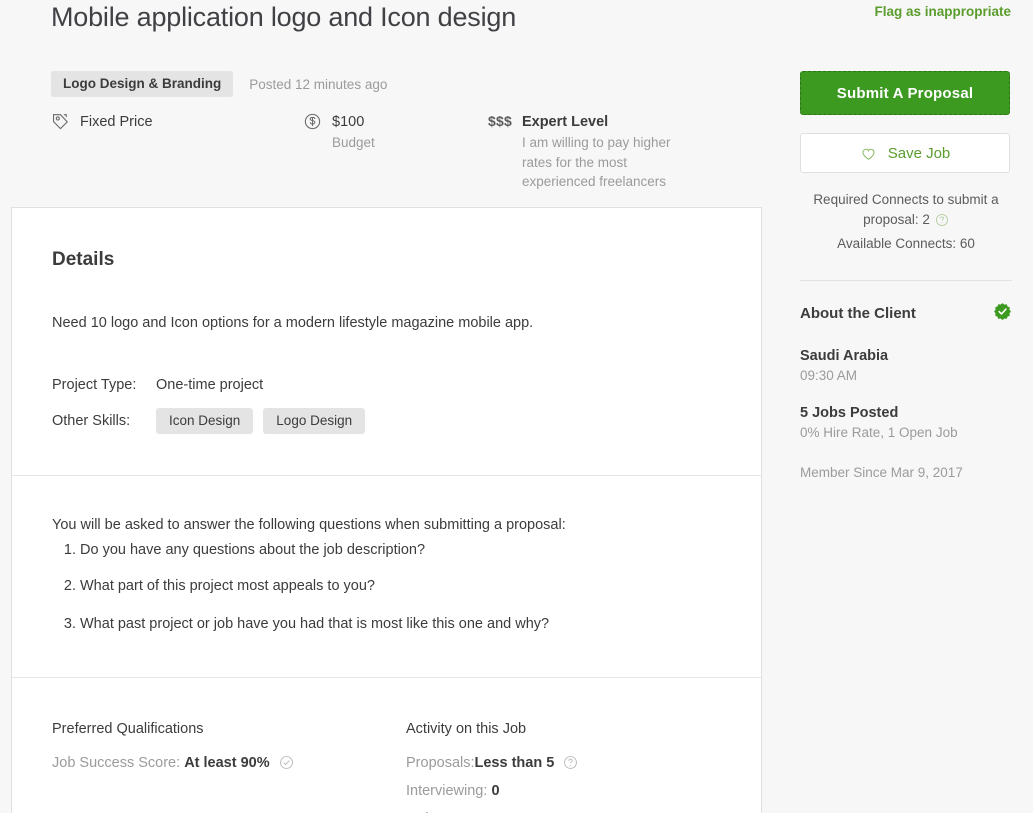  Describe the element at coordinates (906, 365) in the screenshot. I see `client-location-block: Saudi Arabia 09:30 AM` at that location.